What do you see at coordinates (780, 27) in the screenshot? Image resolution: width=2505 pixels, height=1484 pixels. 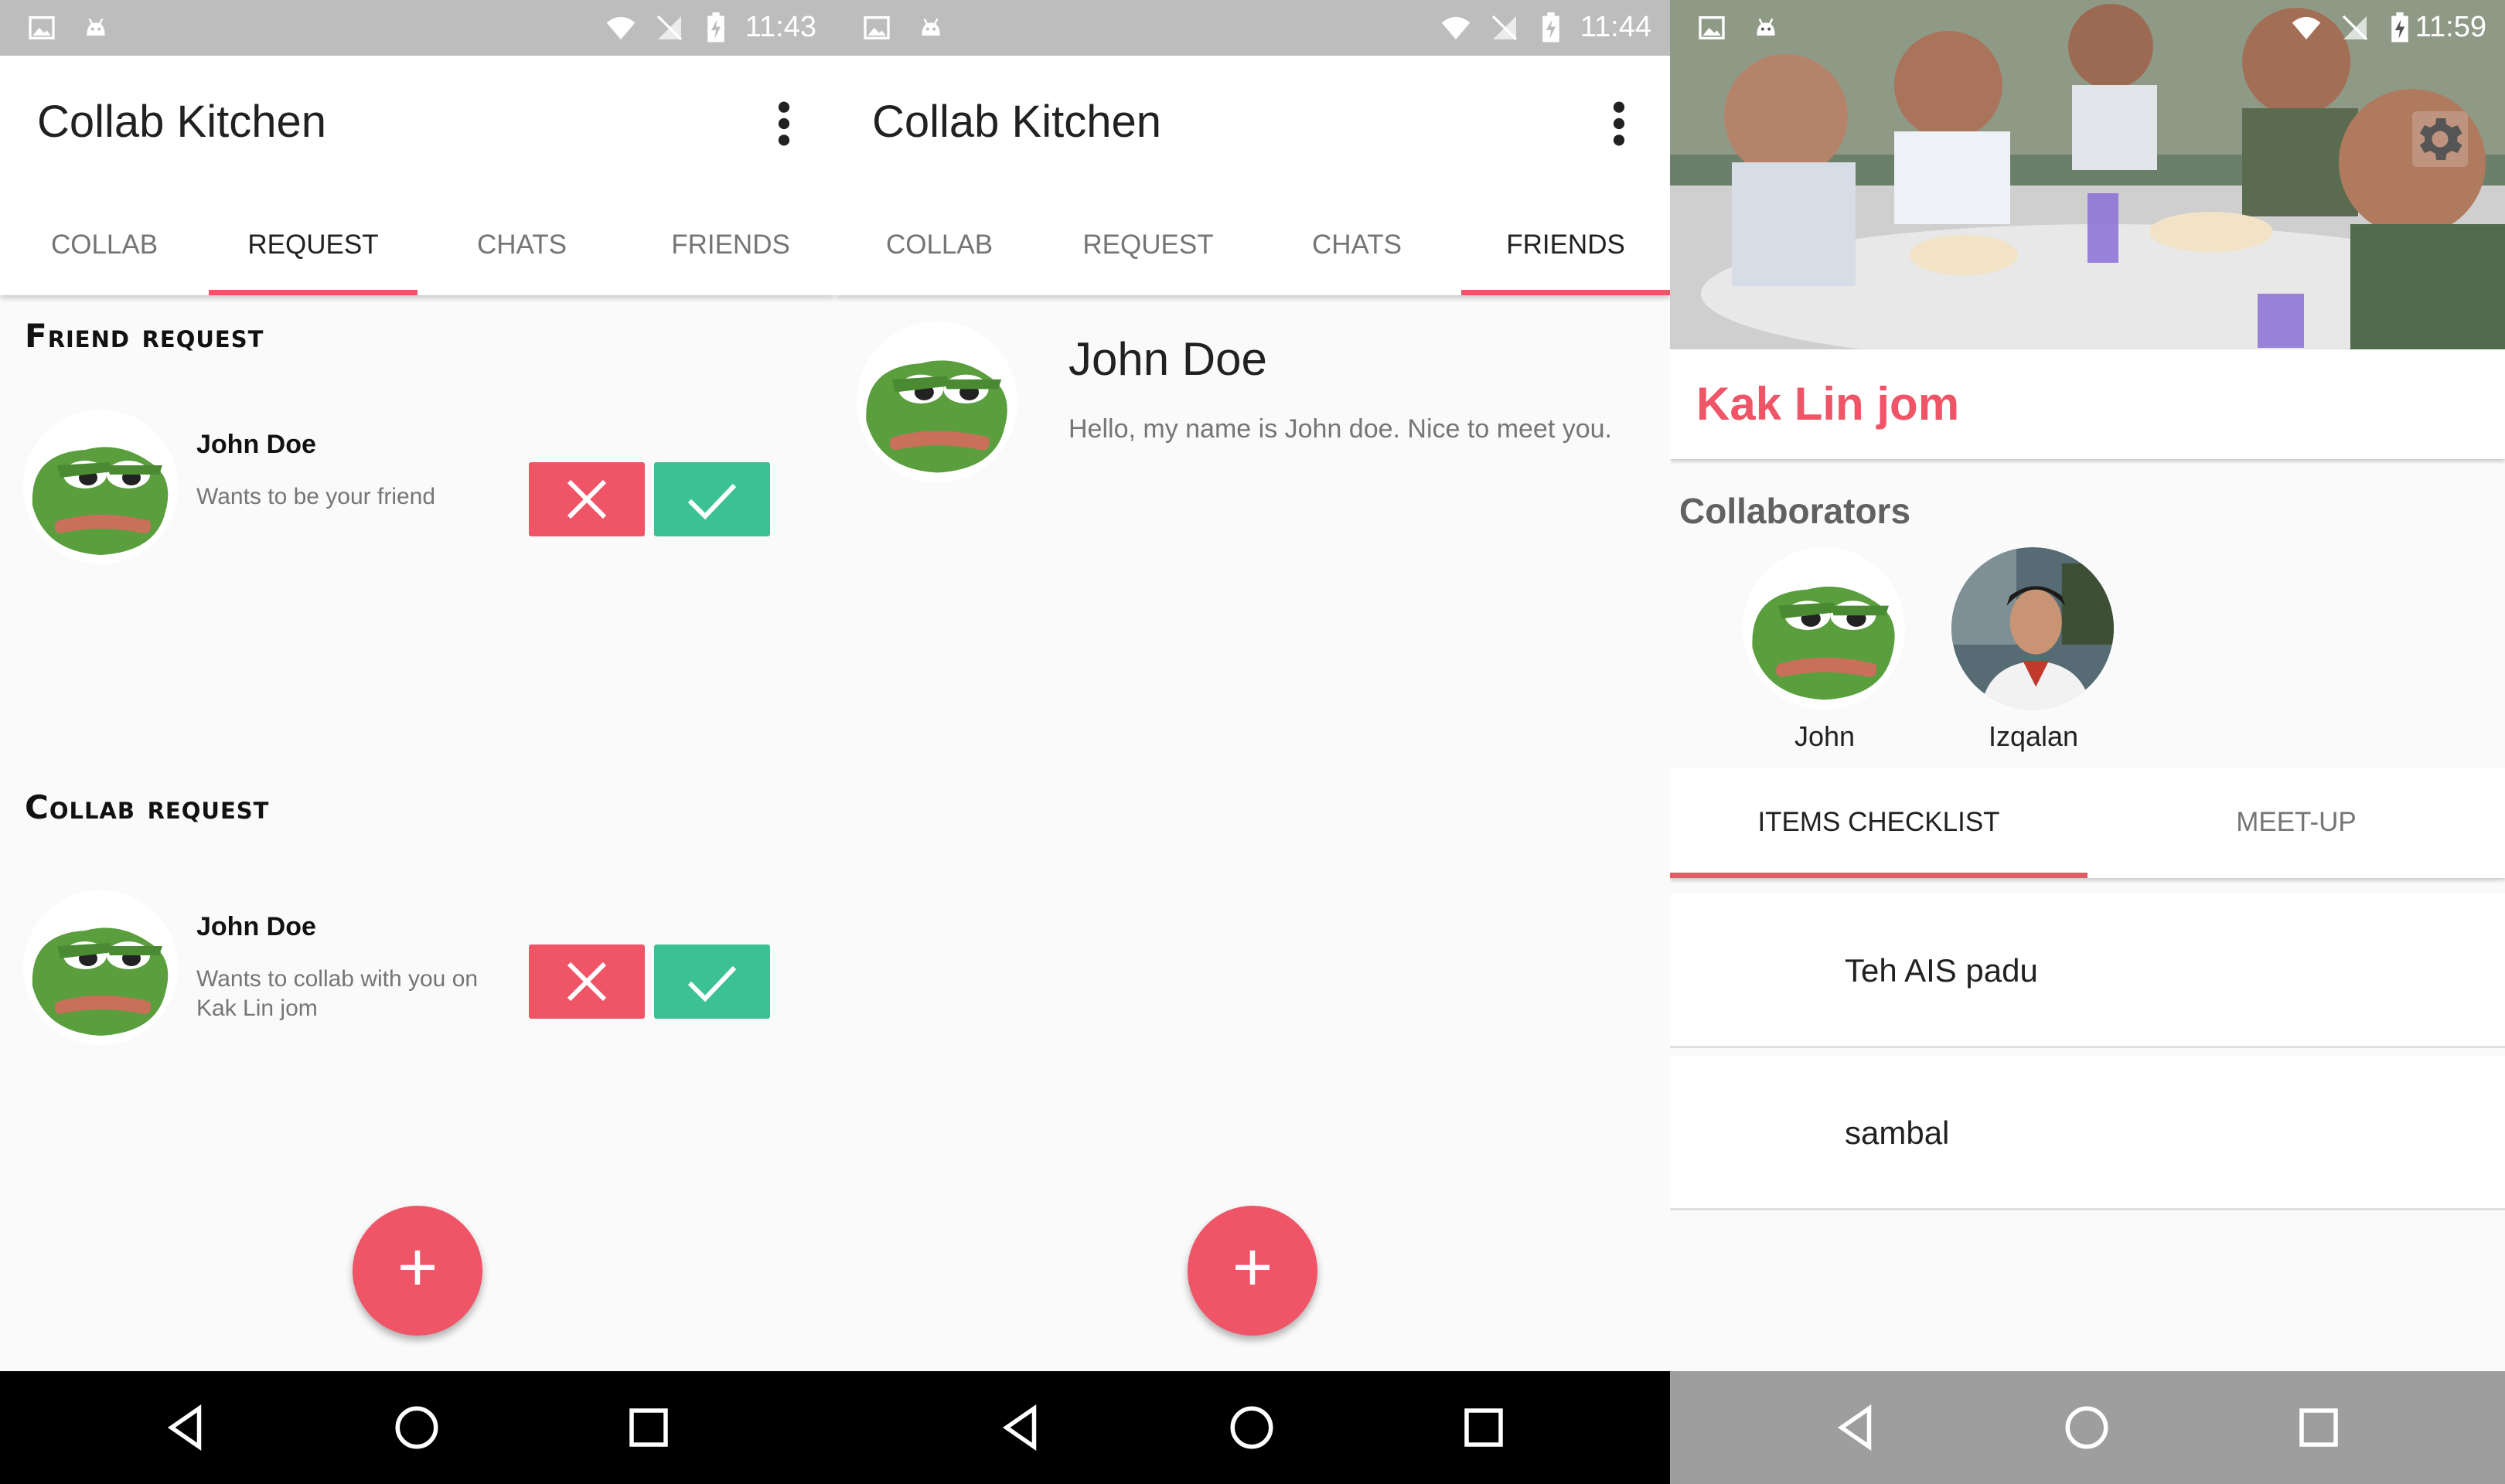 I see `status-time: 11:43` at bounding box center [780, 27].